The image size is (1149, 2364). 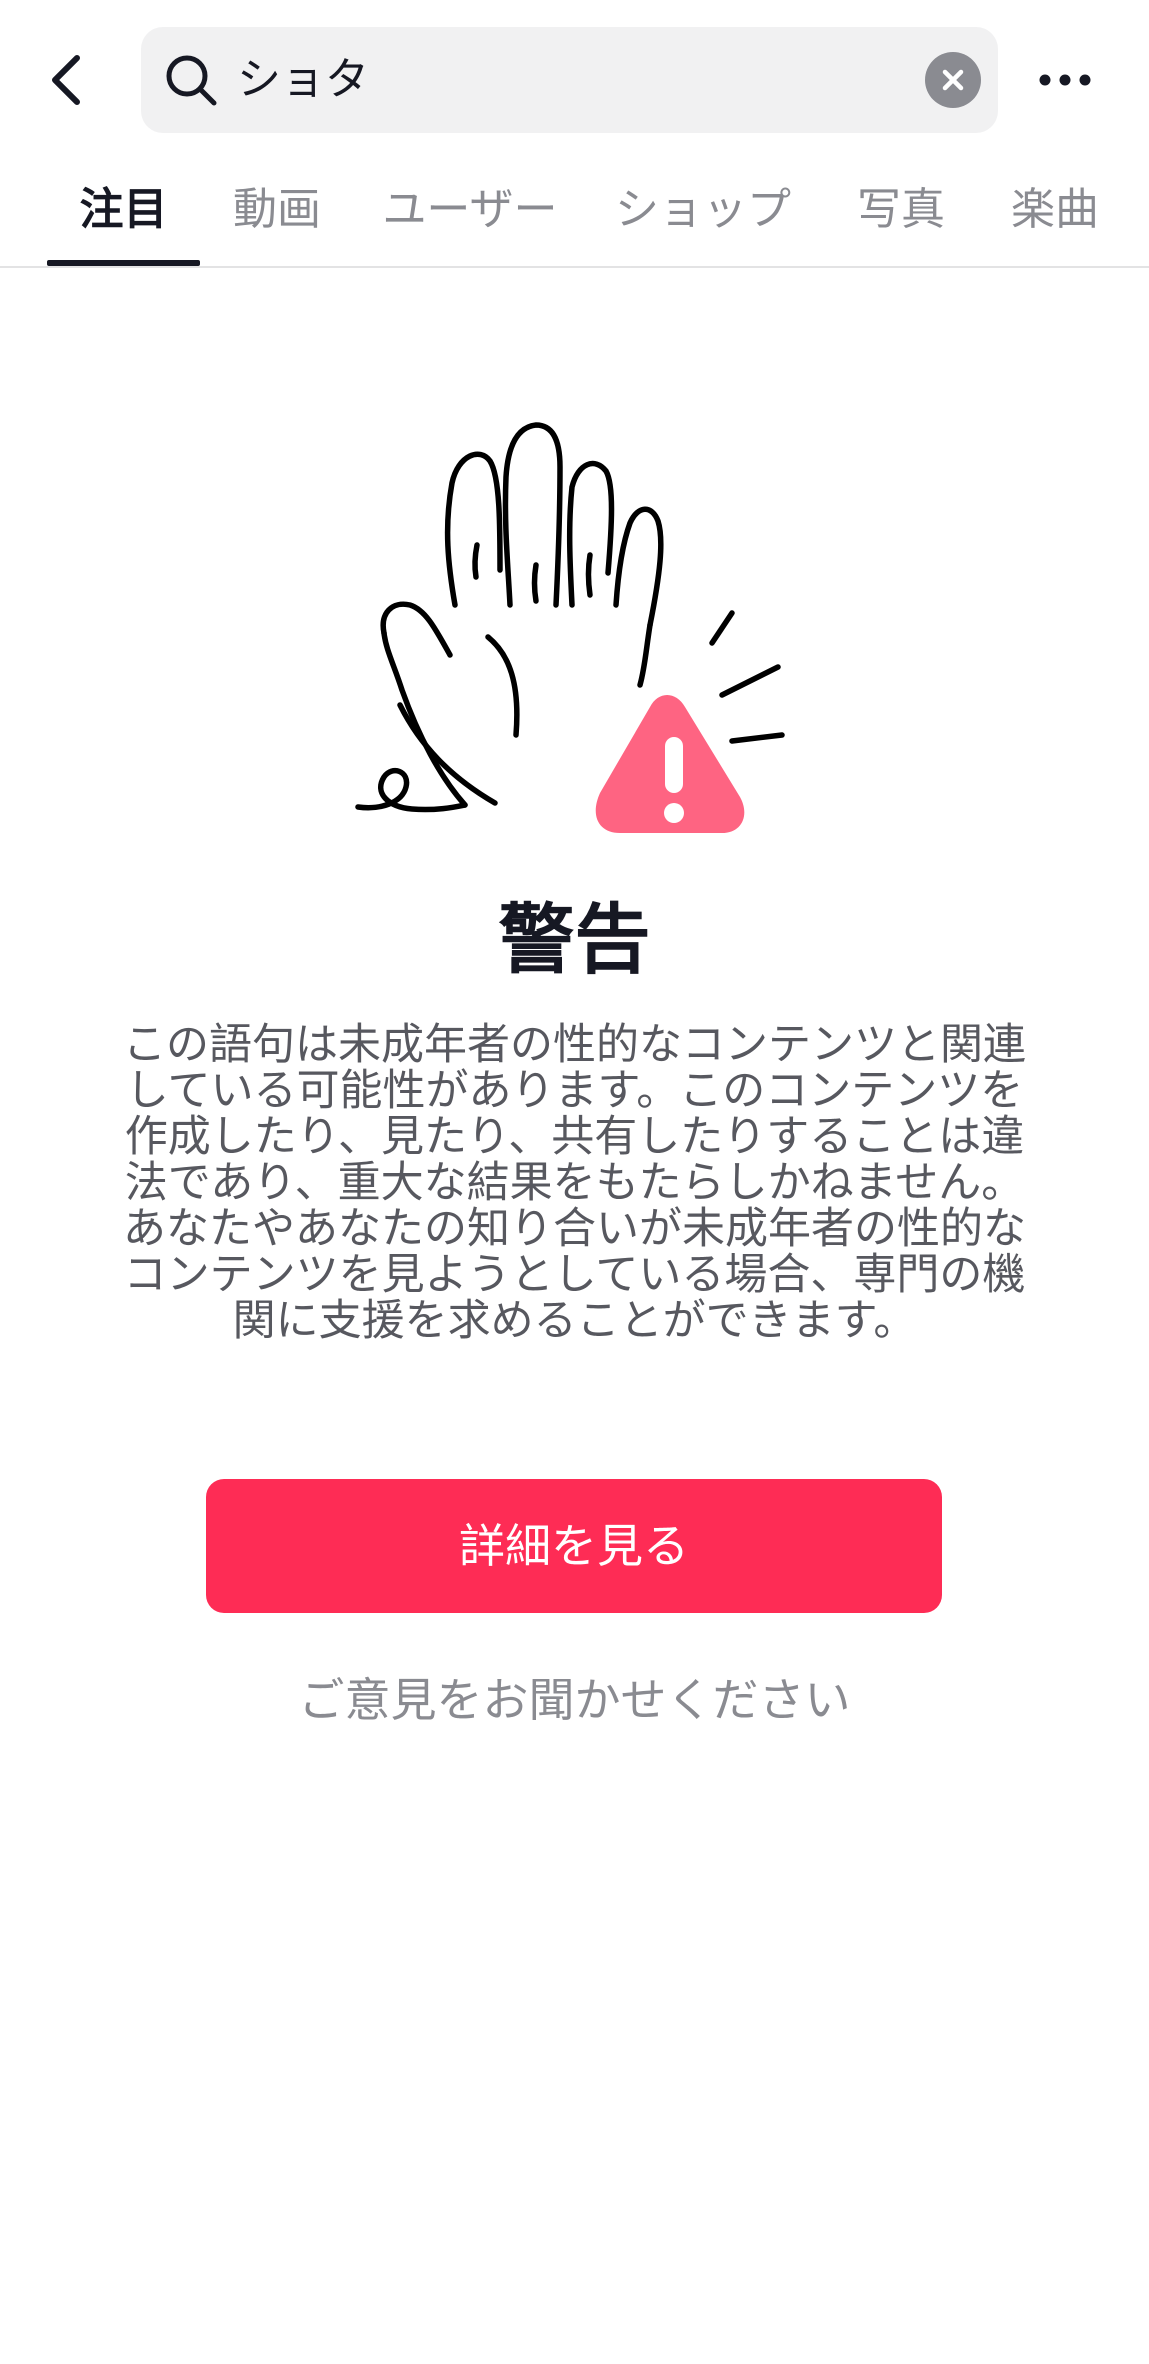 I want to click on search-icon, so click(x=191, y=80).